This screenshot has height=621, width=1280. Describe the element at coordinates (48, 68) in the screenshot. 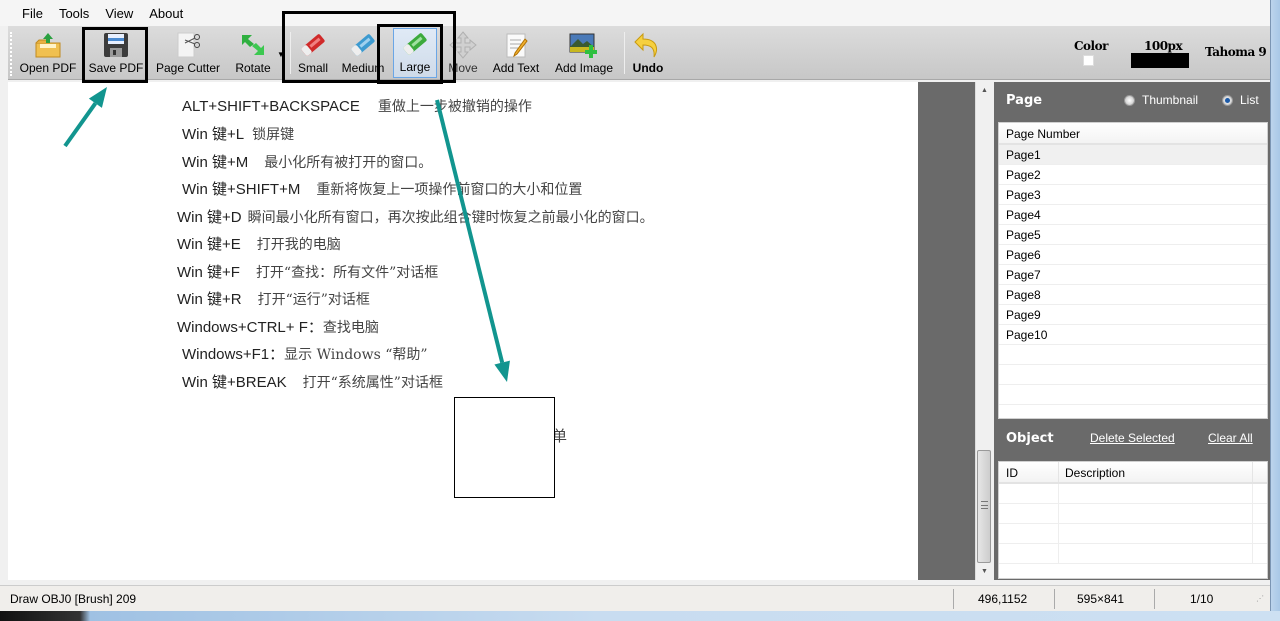

I see `open-pdf-label: Open PDF` at that location.